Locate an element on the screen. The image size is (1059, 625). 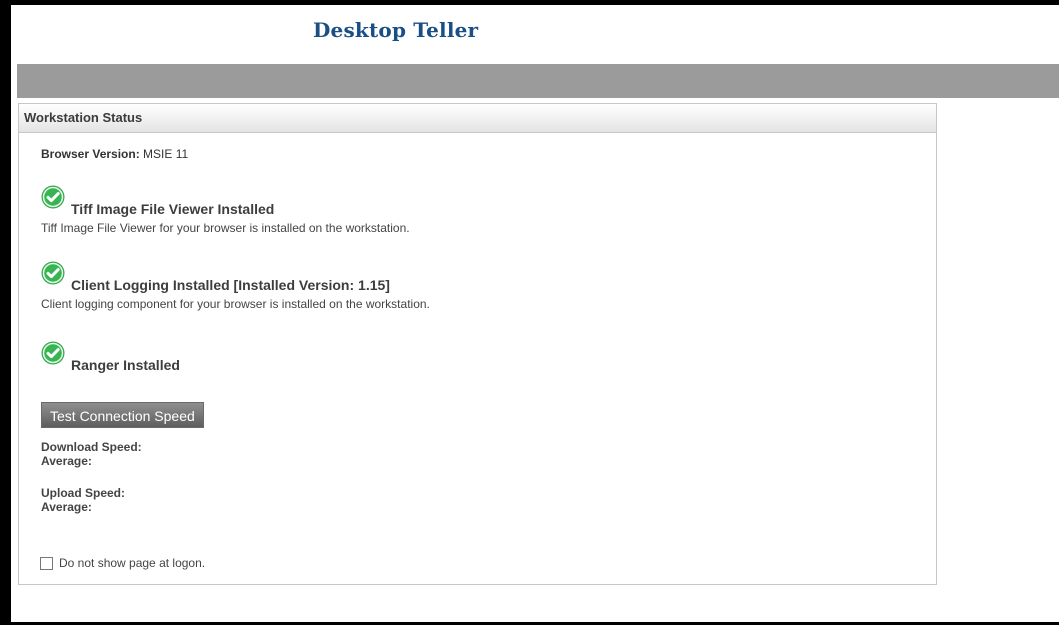
browser-version-value: MSIE 11 is located at coordinates (166, 154).